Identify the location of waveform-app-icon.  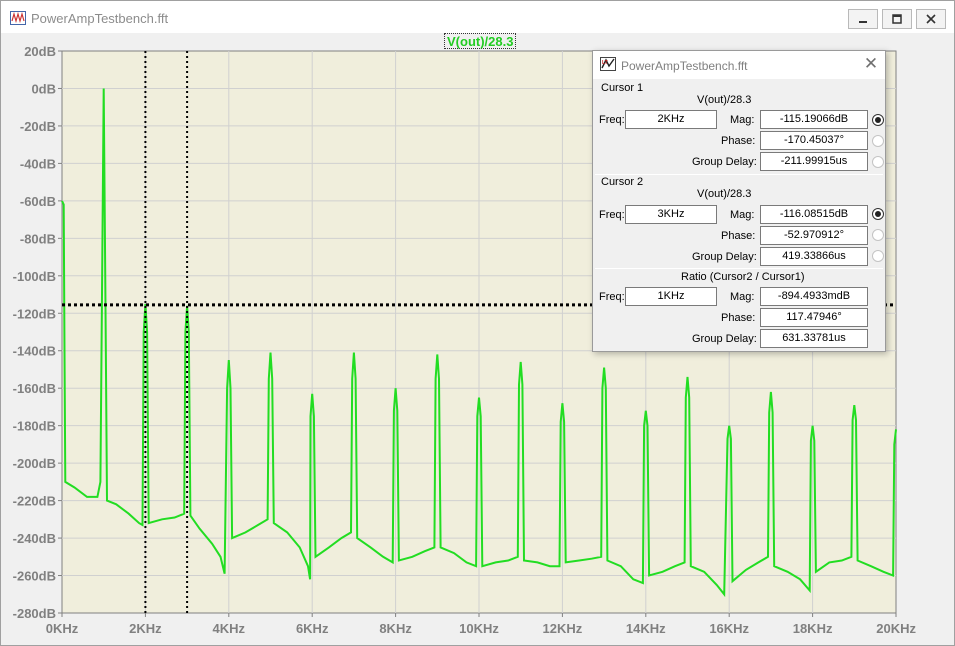
(18, 18).